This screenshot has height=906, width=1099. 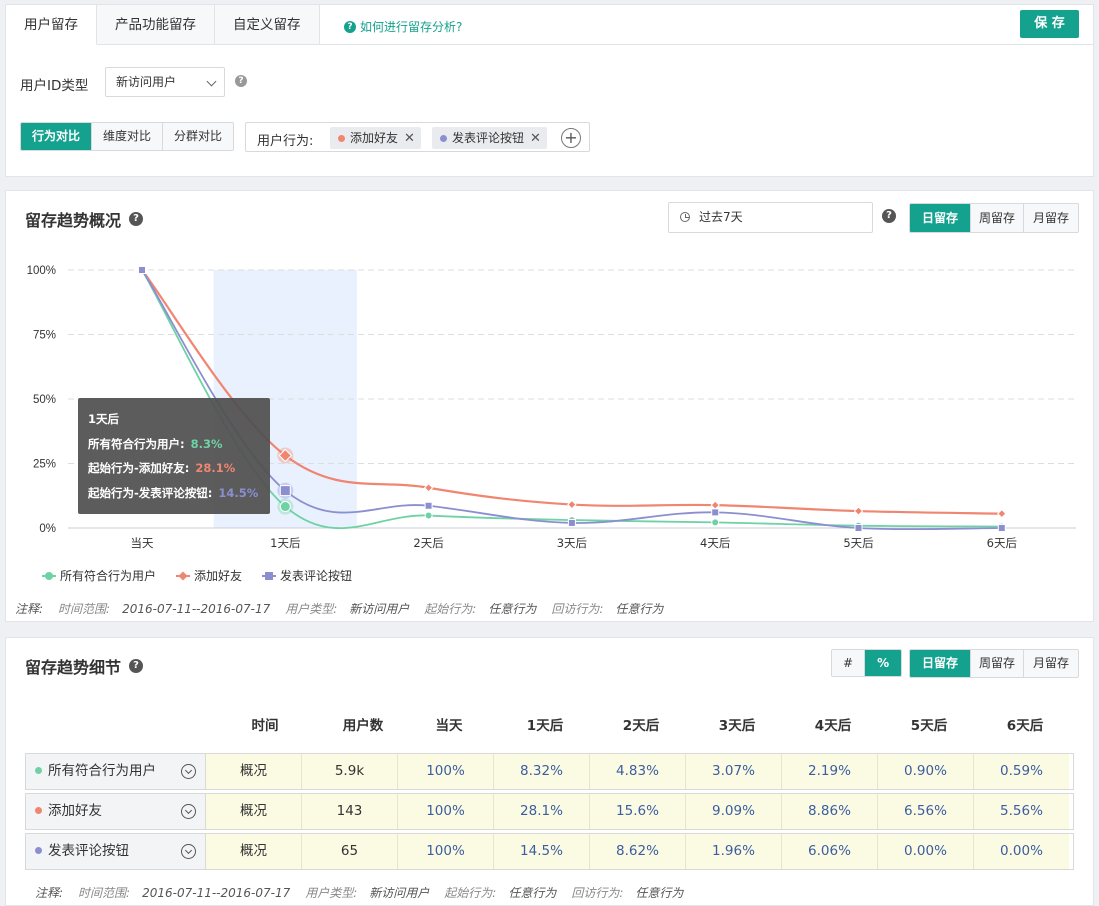 I want to click on add-behavior-icon: +, so click(x=571, y=138).